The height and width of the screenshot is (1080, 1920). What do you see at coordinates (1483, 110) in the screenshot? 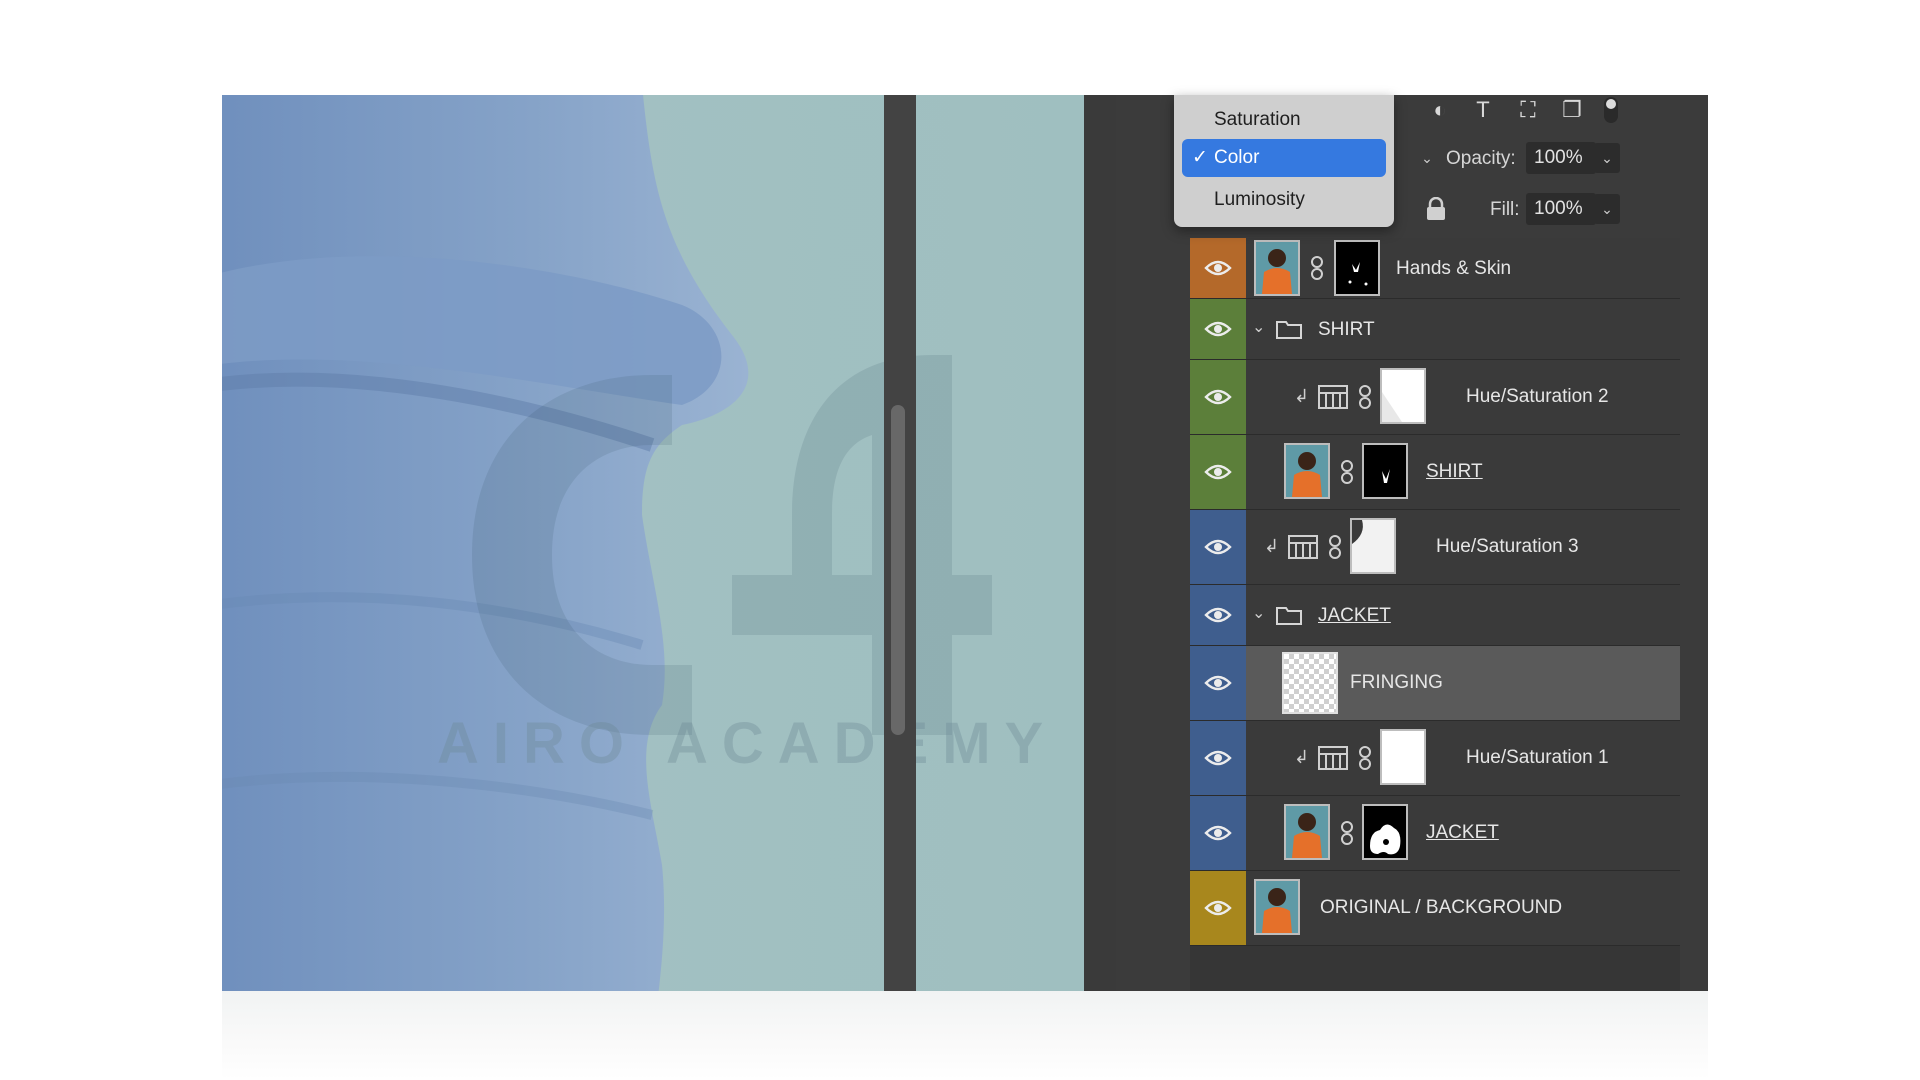
I see `type-filter-icon: T` at bounding box center [1483, 110].